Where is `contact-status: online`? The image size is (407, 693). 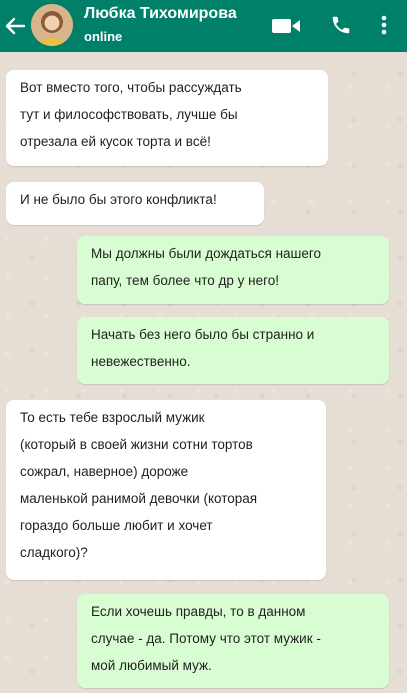
contact-status: online is located at coordinates (103, 36).